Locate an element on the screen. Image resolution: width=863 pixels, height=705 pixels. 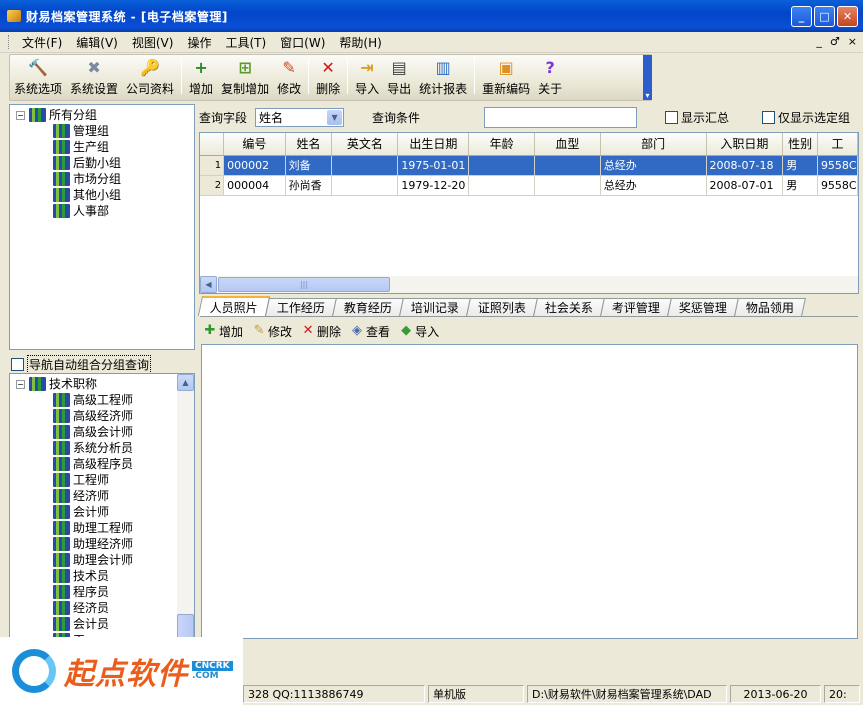
tab-7: 奖惩管理 is located at coordinates (703, 307).